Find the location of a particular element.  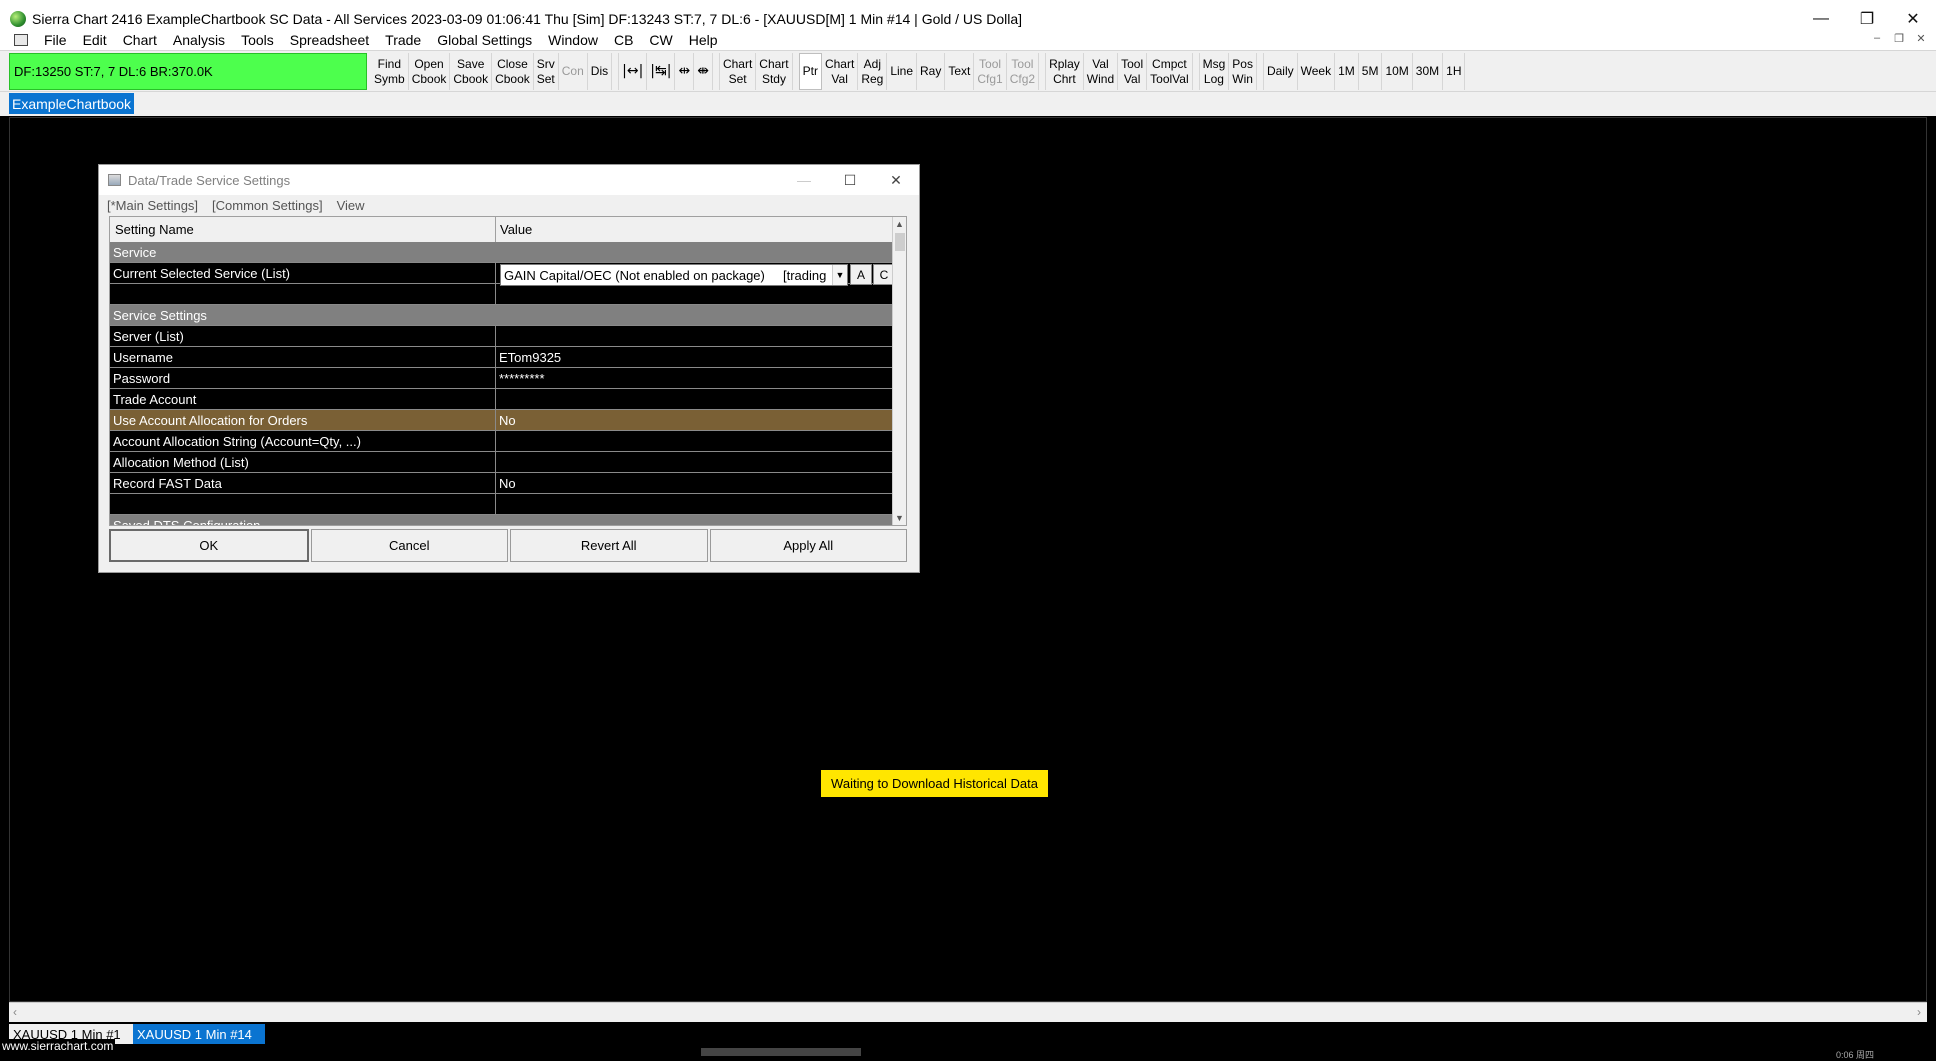

toolbar-button-valwind: Val Wind is located at coordinates (1101, 71).